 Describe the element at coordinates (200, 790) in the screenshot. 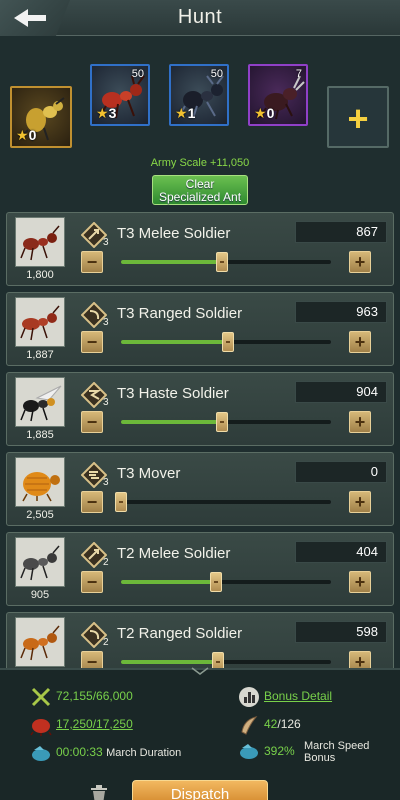

I see `dispatch-button: Dispatch` at that location.